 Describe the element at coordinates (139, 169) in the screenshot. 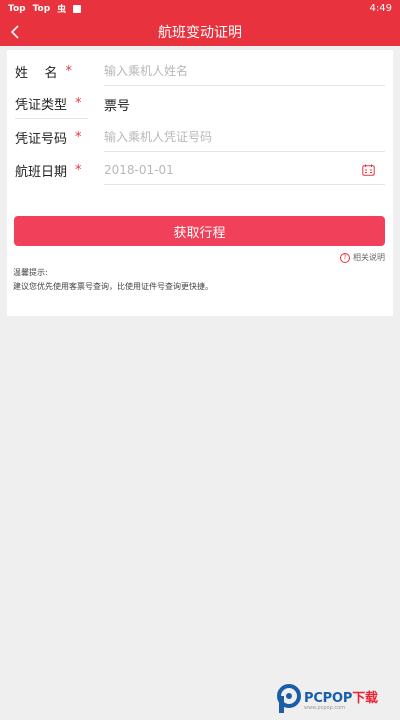

I see `flight-date-placeholder: 2018-01-01` at that location.